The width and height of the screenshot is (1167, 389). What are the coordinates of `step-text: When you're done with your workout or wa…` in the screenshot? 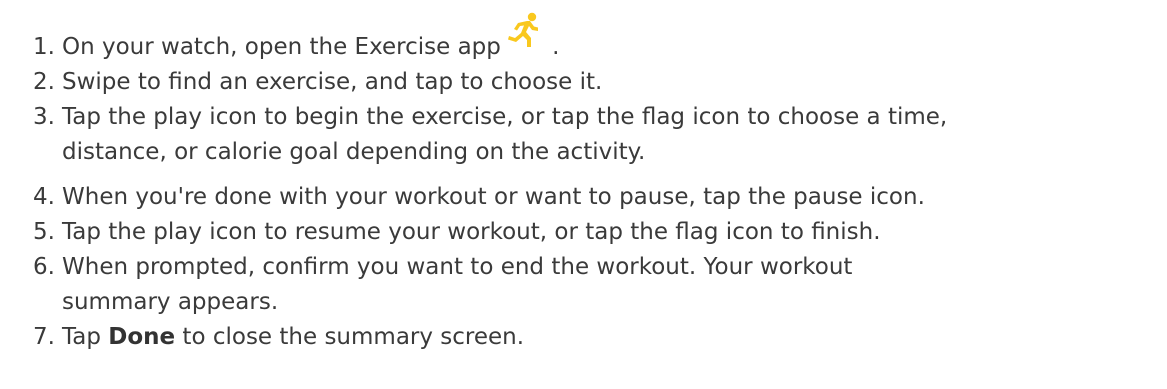 It's located at (493, 197).